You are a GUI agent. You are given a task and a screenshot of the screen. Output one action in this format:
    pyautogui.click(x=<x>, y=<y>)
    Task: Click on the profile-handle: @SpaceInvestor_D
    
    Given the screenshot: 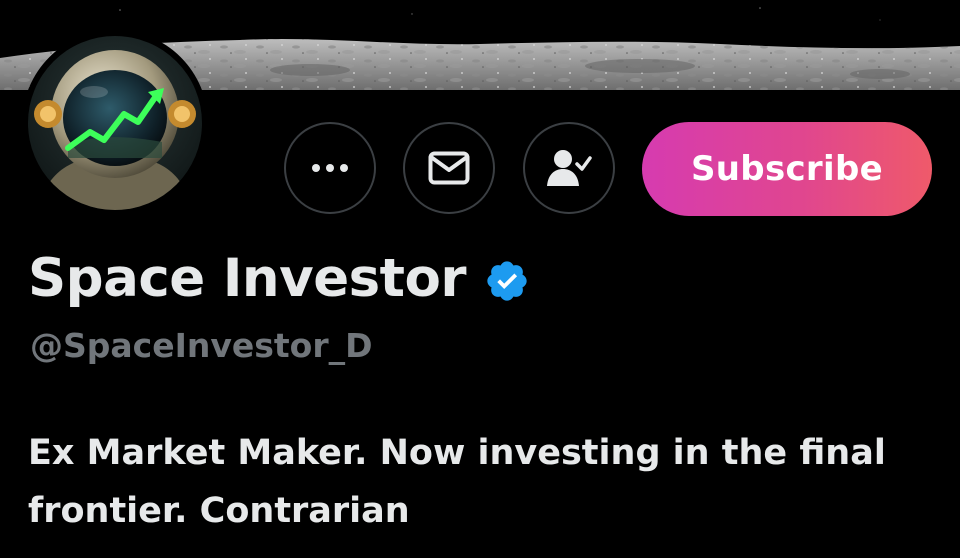 What is the action you would take?
    pyautogui.click(x=201, y=345)
    